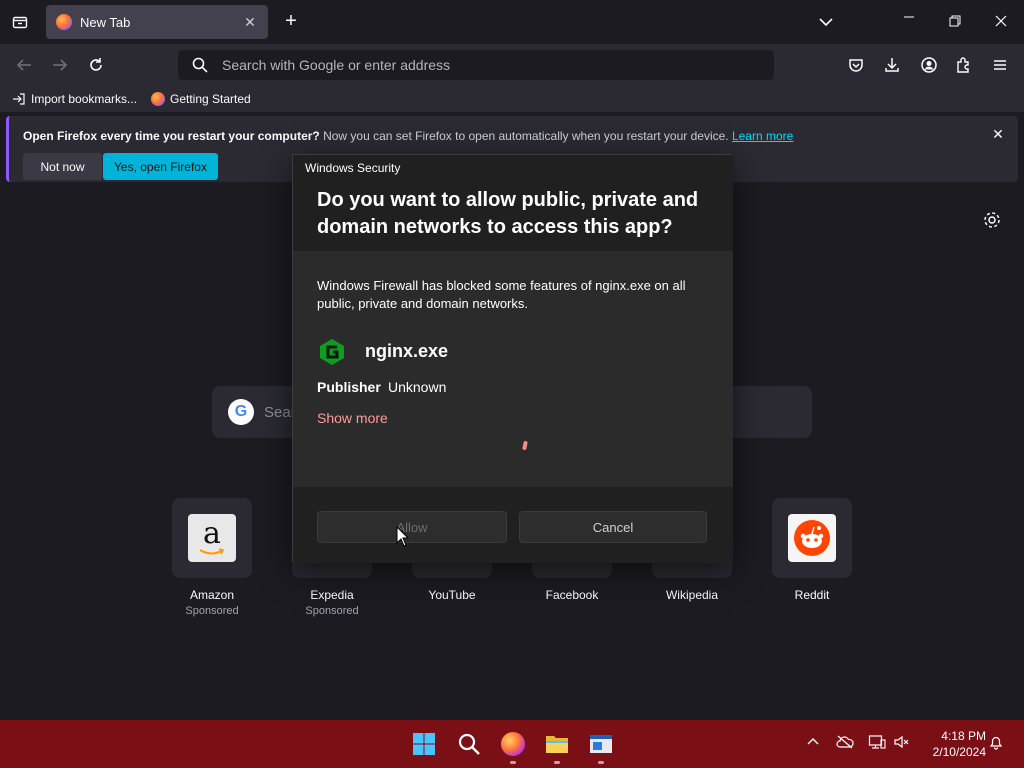 This screenshot has width=1024, height=768. I want to click on top-site-label: Wikipedia, so click(692, 595).